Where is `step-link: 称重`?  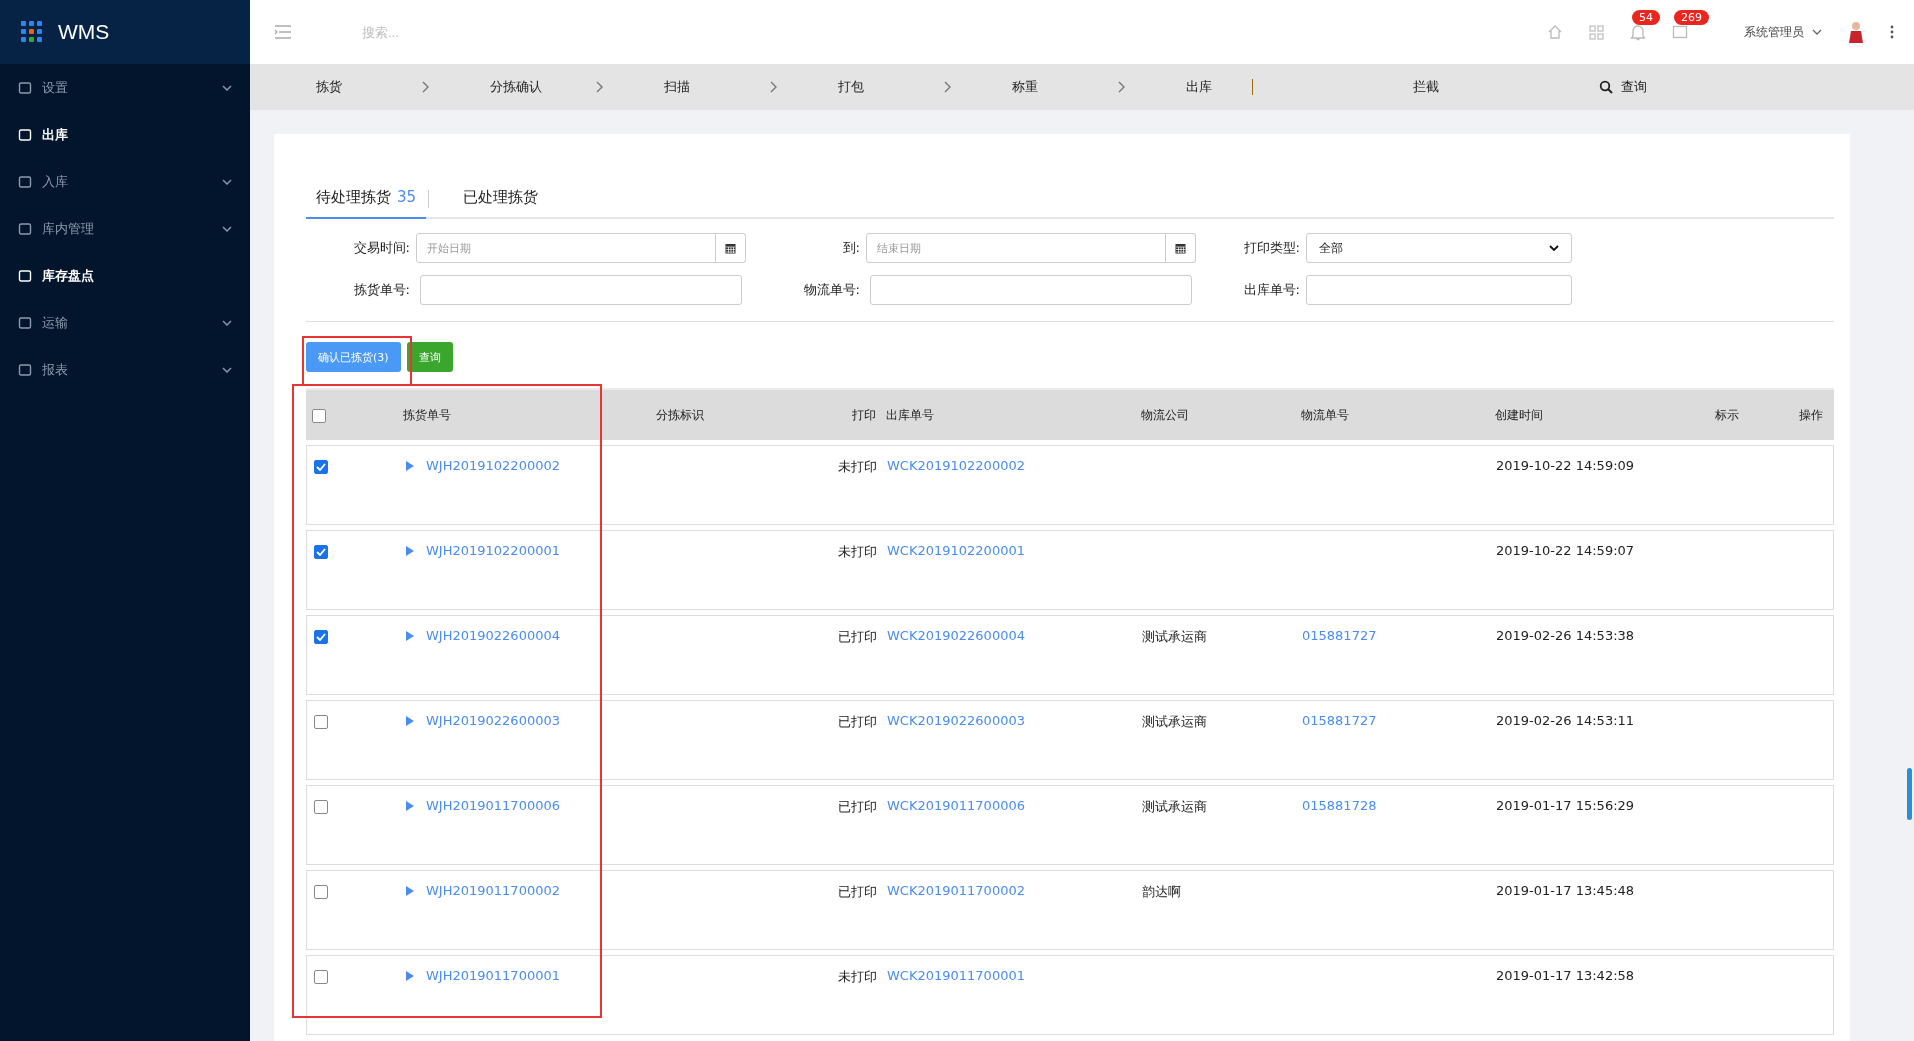
step-link: 称重 is located at coordinates (1065, 87).